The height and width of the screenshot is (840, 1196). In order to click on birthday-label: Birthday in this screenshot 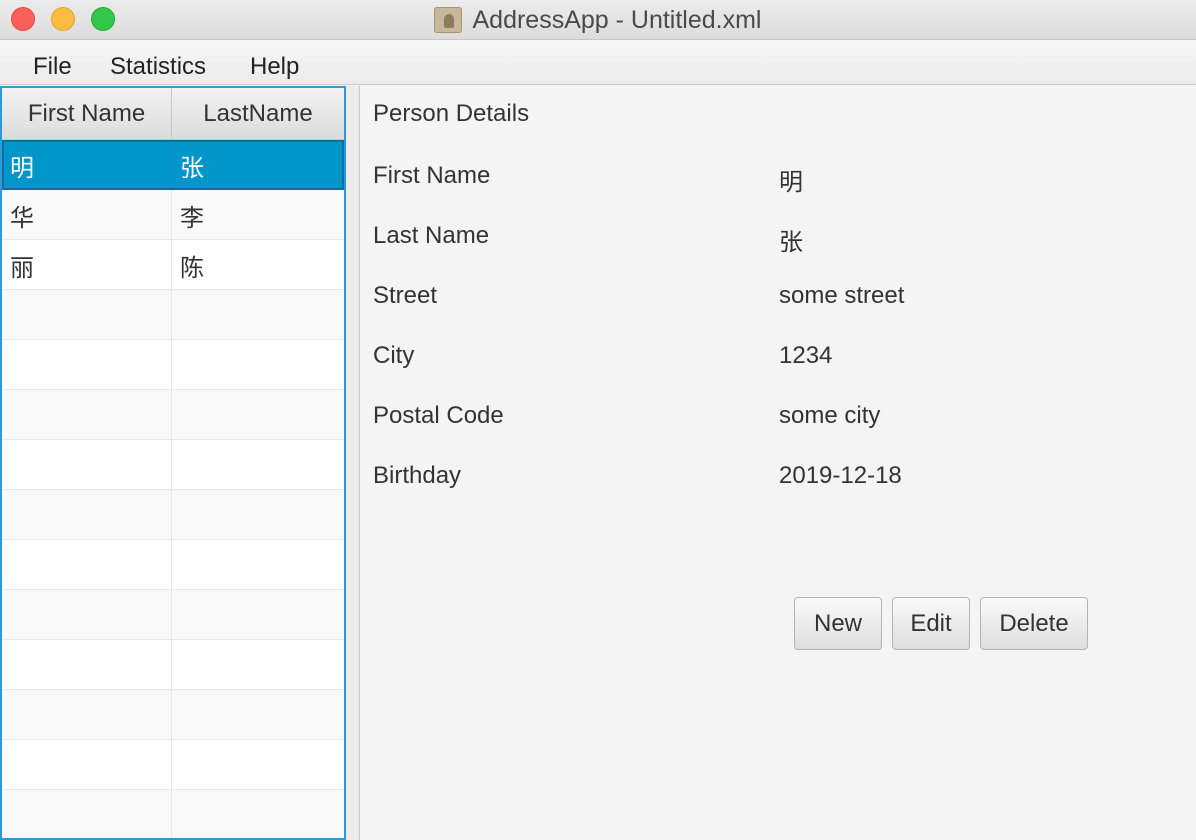, I will do `click(417, 475)`.